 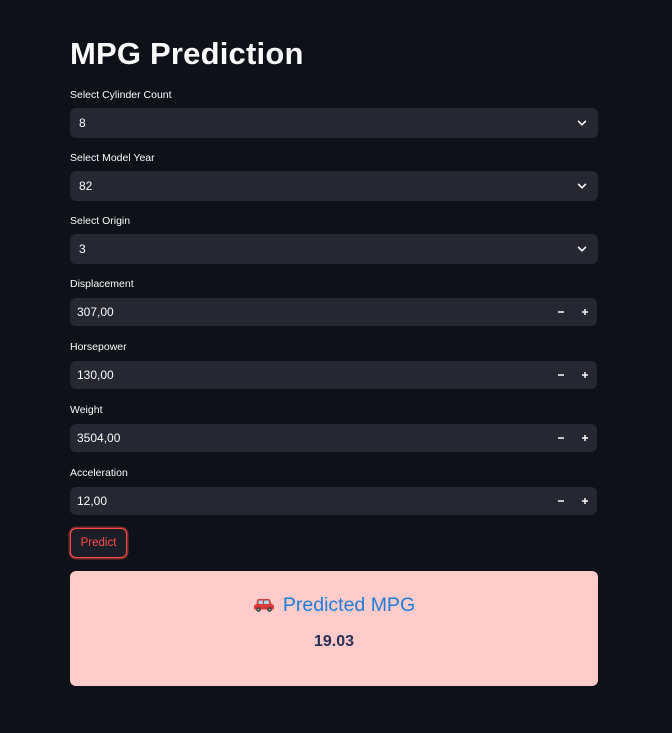 I want to click on model-year-select: 82, so click(x=334, y=186).